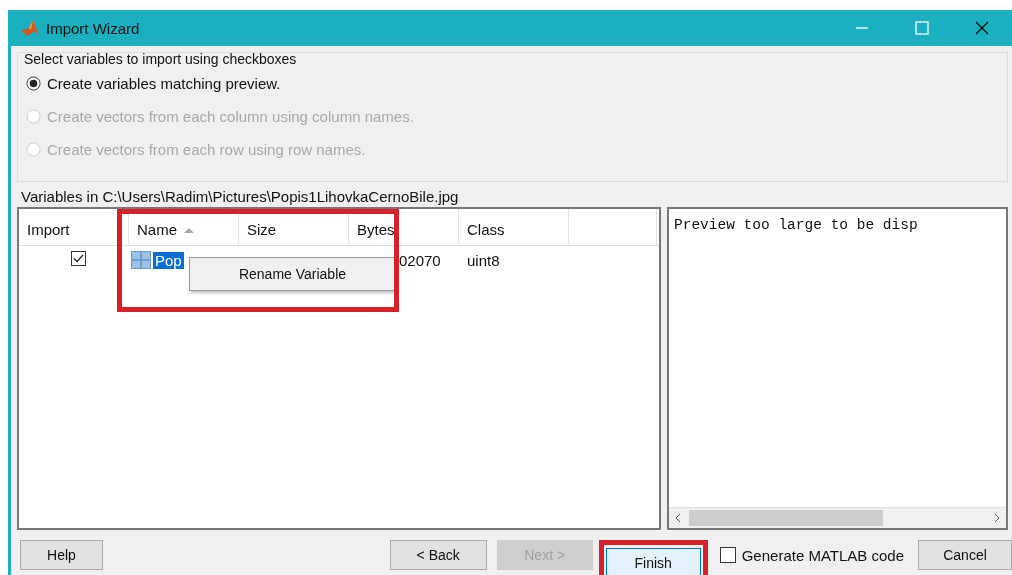 This screenshot has height=575, width=1012. What do you see at coordinates (653, 561) in the screenshot?
I see `wizard-button: Finish` at bounding box center [653, 561].